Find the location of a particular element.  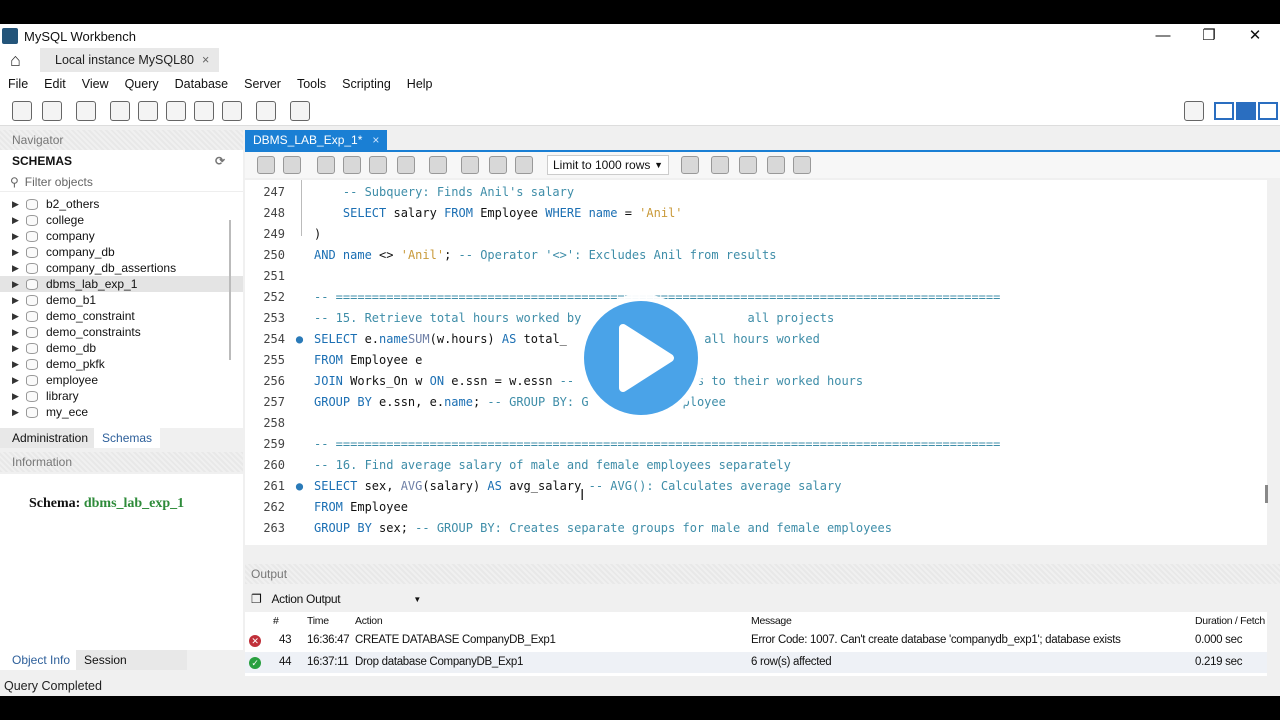

play-button-overlay is located at coordinates (641, 358).